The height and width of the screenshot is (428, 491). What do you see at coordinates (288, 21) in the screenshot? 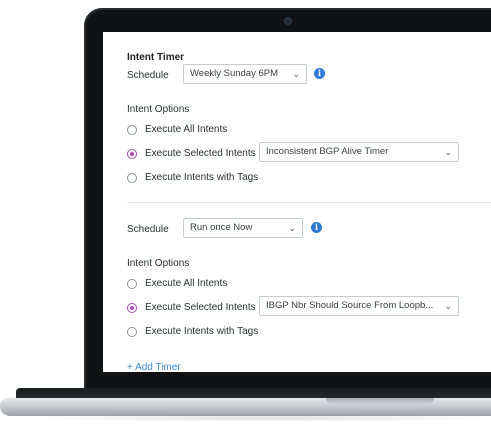
I see `camera-dot` at bounding box center [288, 21].